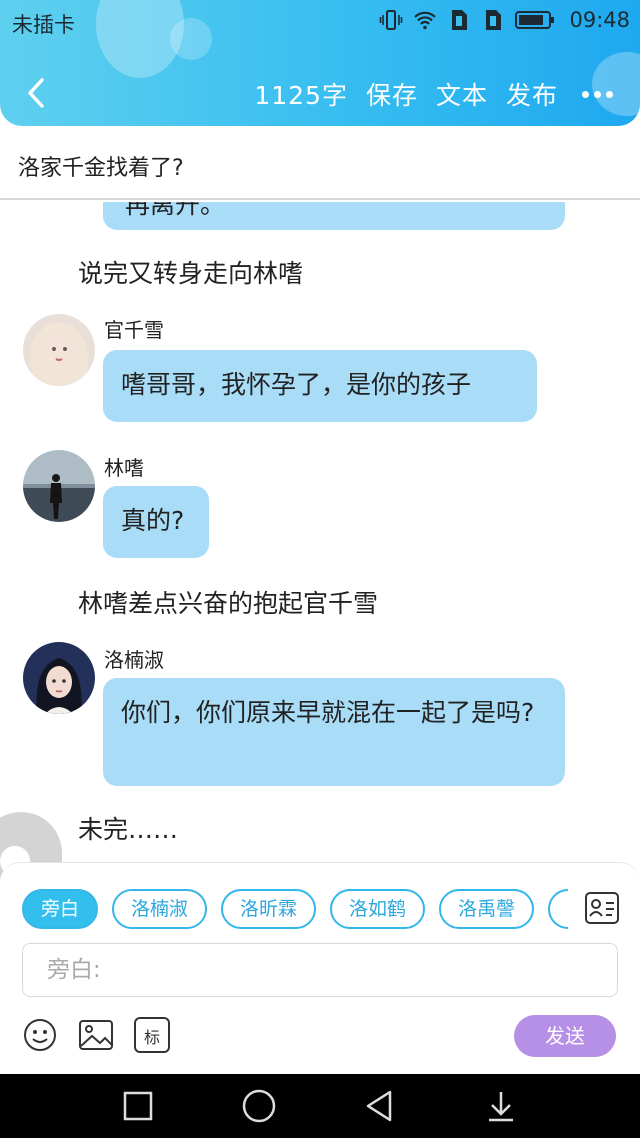 The image size is (640, 1138). What do you see at coordinates (487, 909) in the screenshot?
I see `role-chip: 洛禹謦` at bounding box center [487, 909].